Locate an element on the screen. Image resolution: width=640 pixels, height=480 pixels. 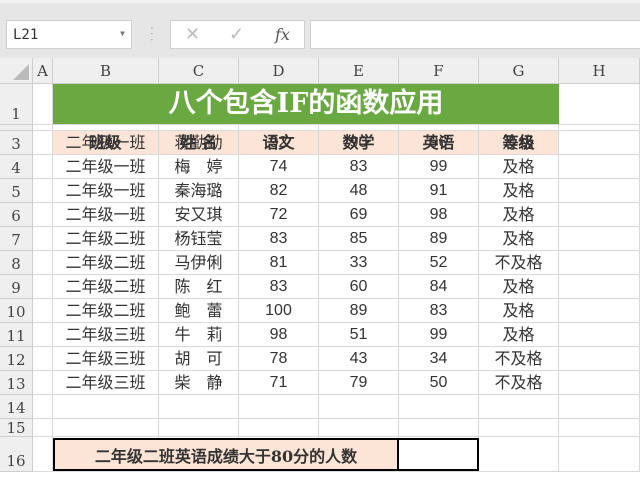
formula-input is located at coordinates (475, 34).